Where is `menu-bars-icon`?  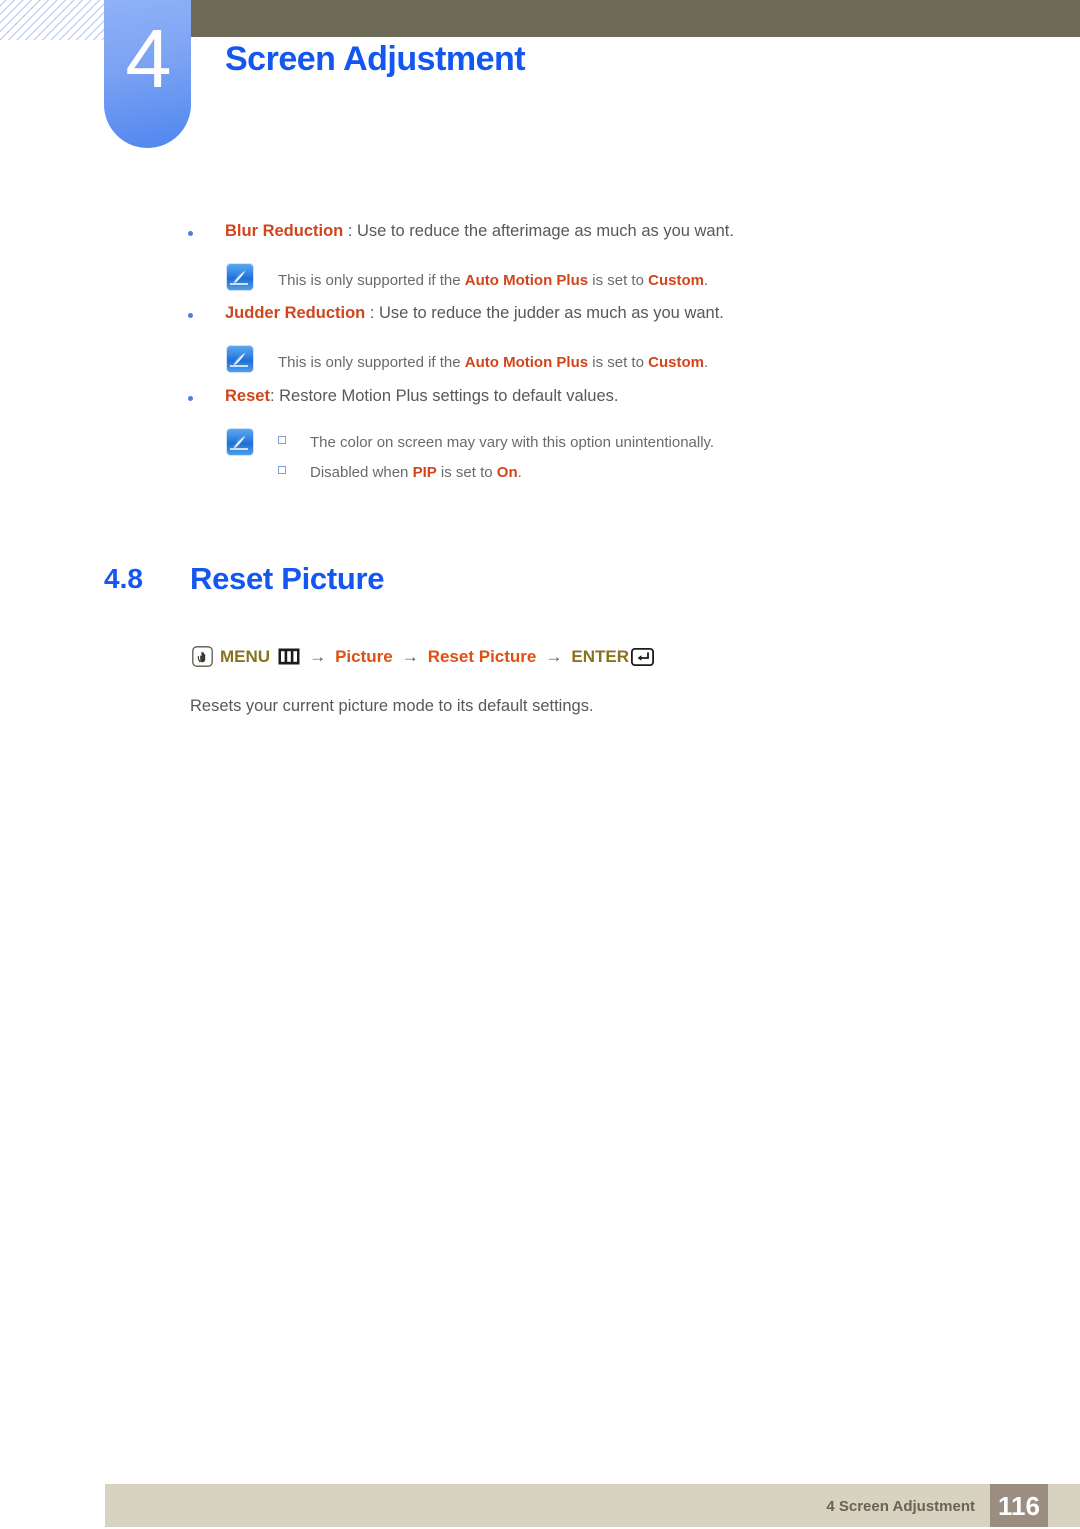 menu-bars-icon is located at coordinates (289, 656).